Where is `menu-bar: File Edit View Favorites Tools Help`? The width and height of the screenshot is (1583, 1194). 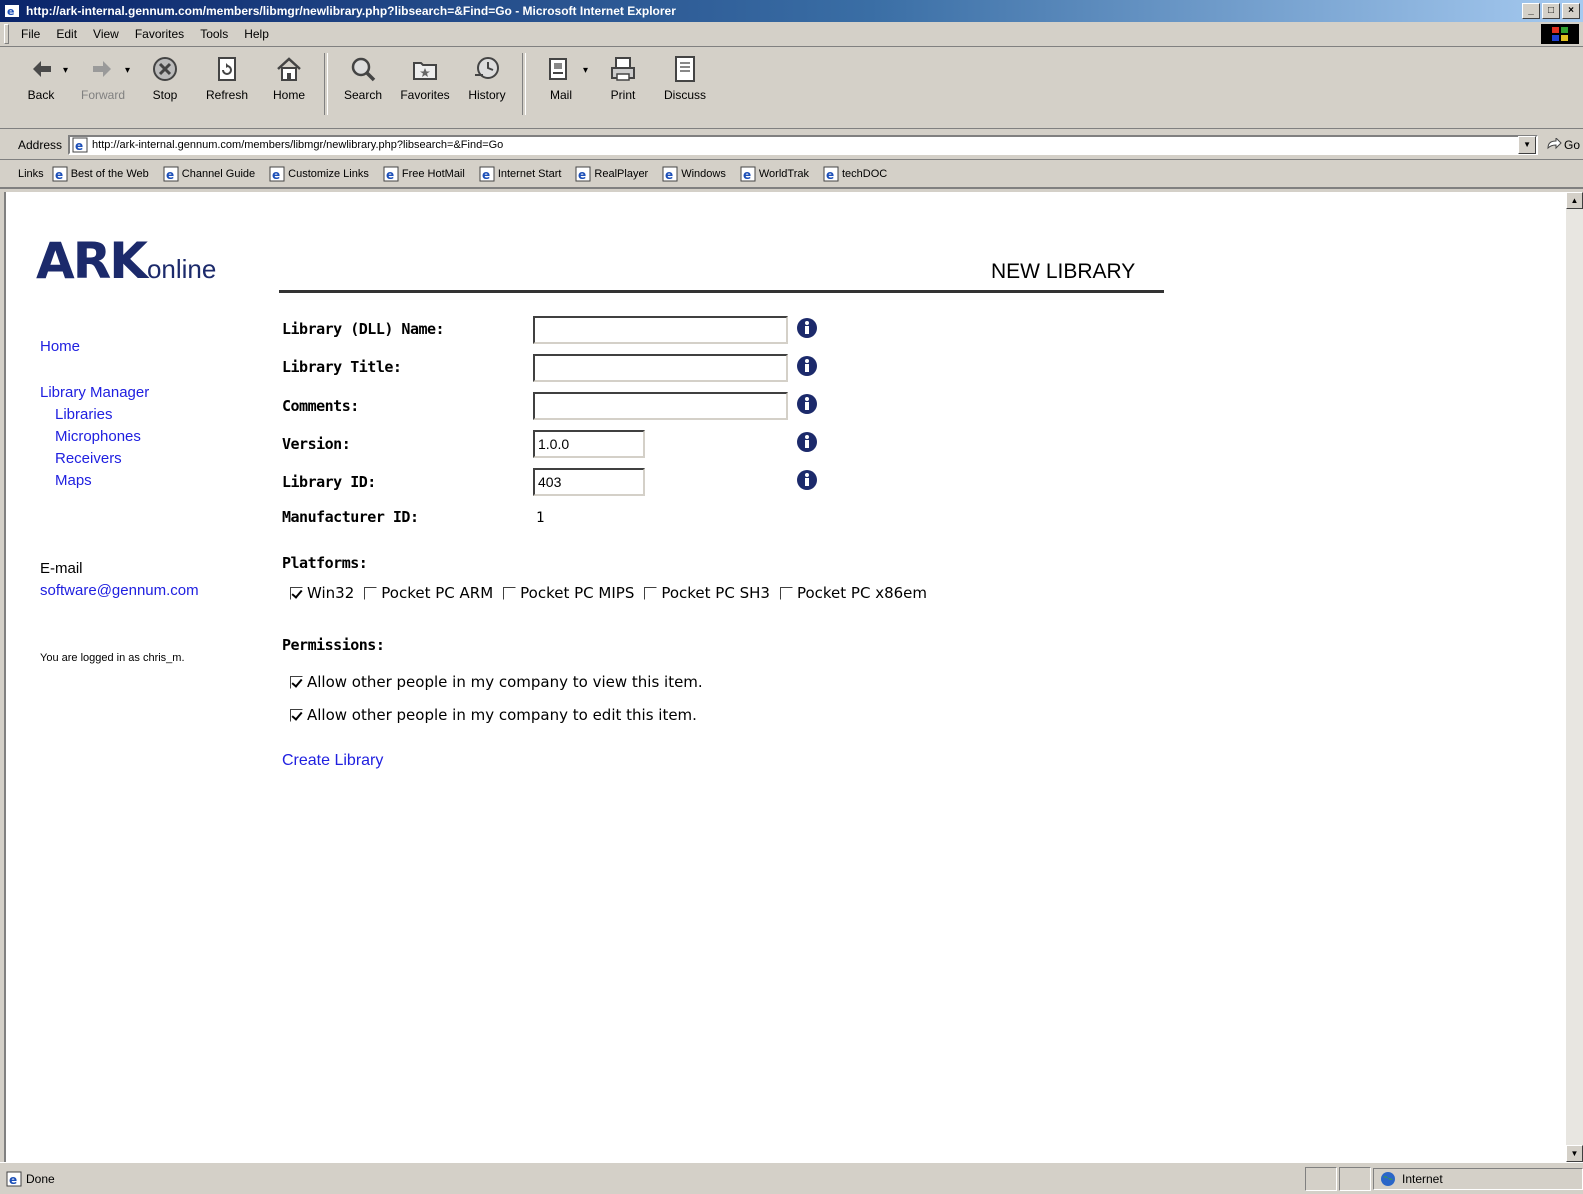
menu-bar: File Edit View Favorites Tools Help is located at coordinates (791, 34).